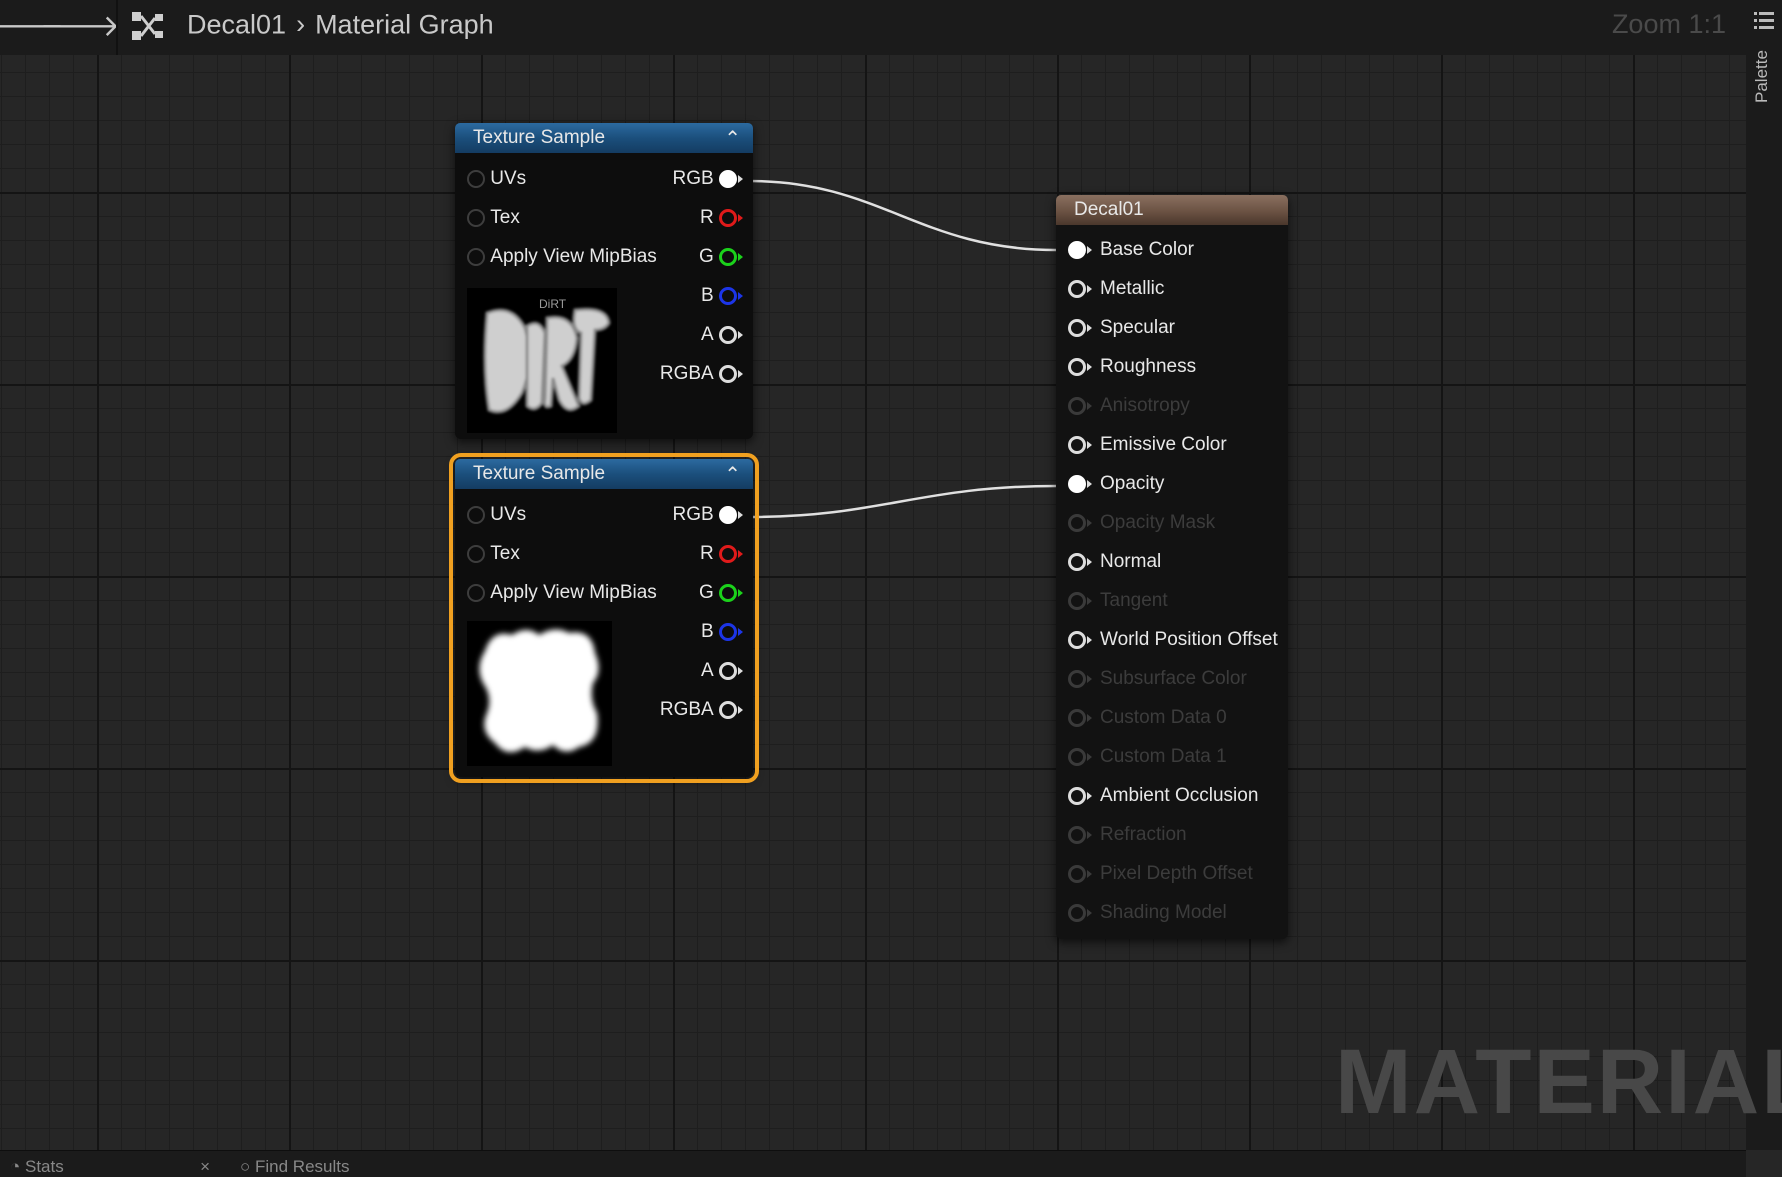 This screenshot has height=1177, width=1782. Describe the element at coordinates (302, 1166) in the screenshot. I see `find-results-label: Find Results` at that location.